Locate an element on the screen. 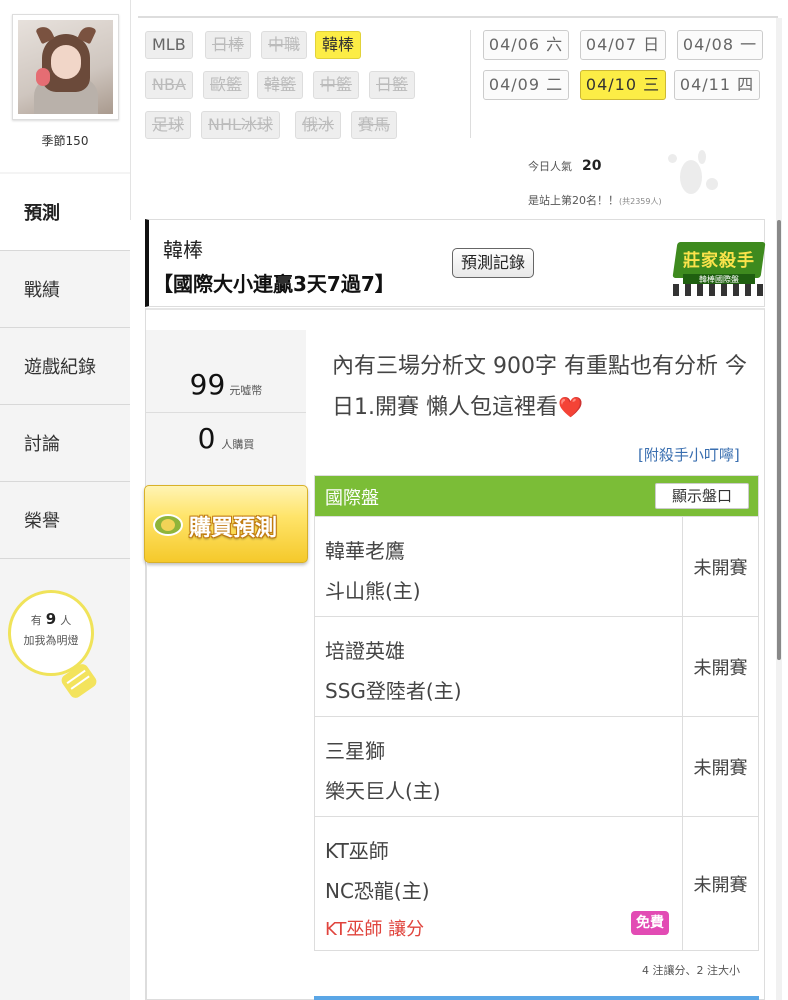 This screenshot has height=1000, width=788. lightbulb-fans-button: 有9人 加我為明燈 is located at coordinates (53, 646).